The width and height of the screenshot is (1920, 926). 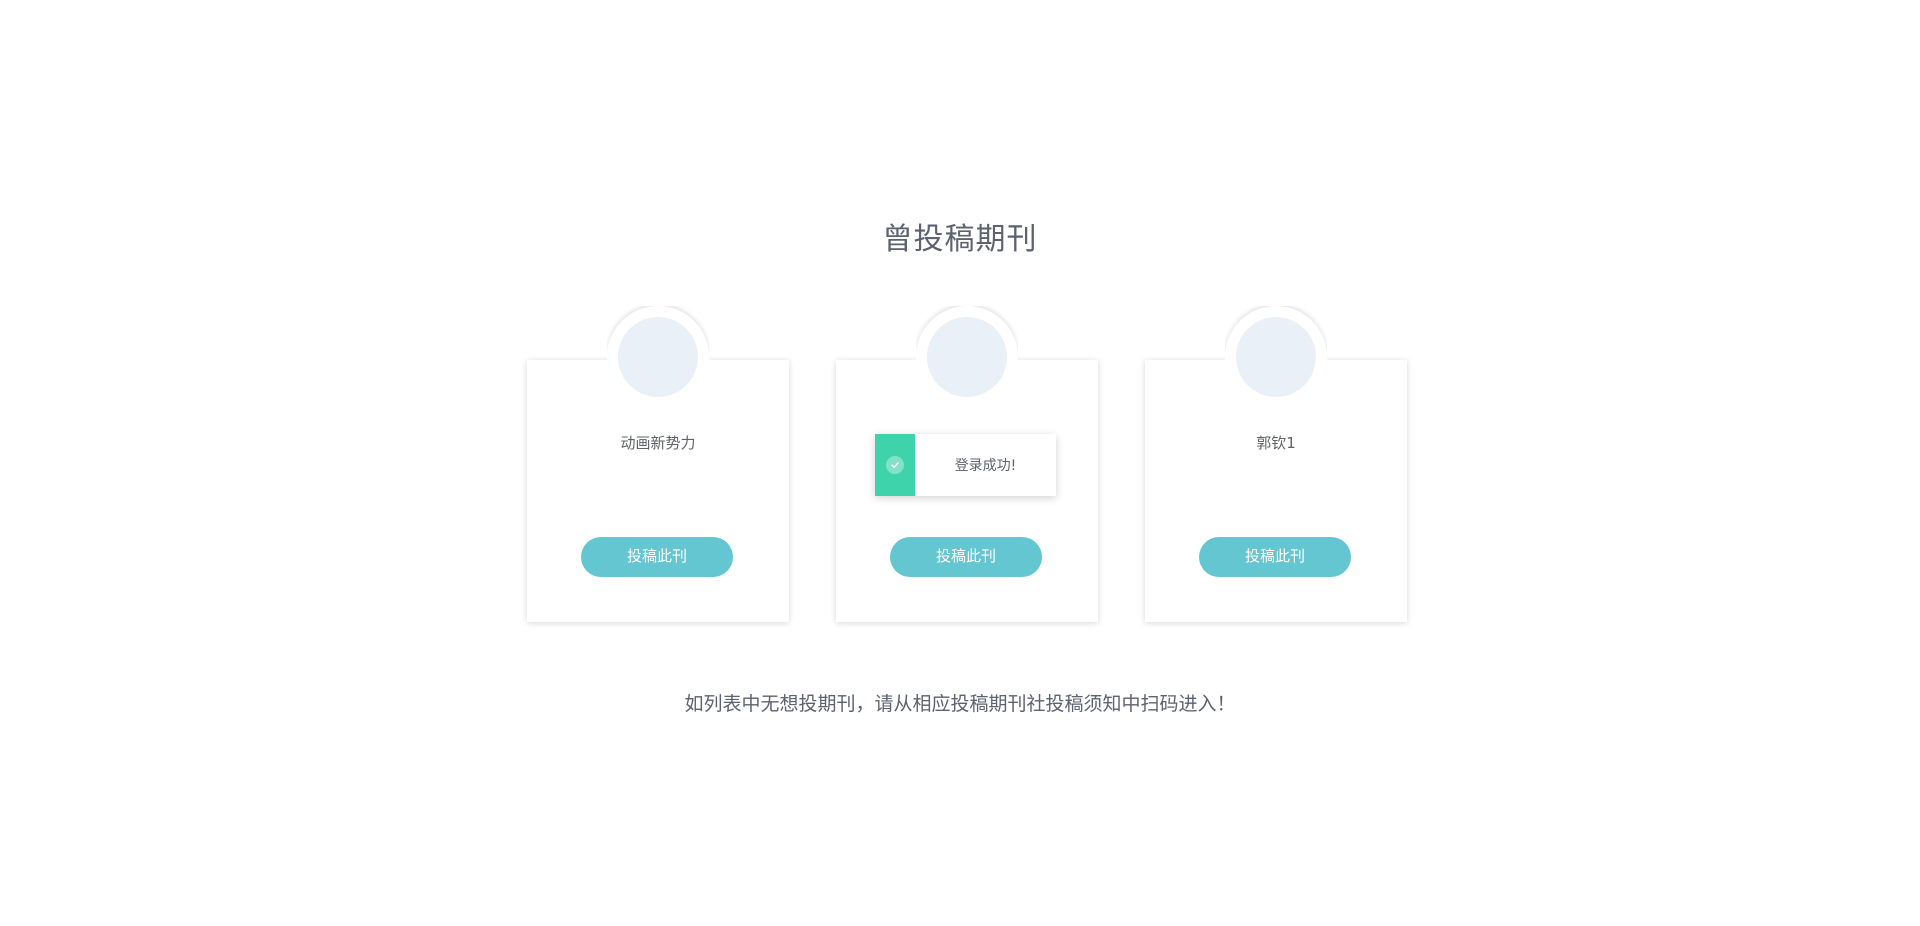 What do you see at coordinates (985, 466) in the screenshot?
I see `toast-message: 登录成功!` at bounding box center [985, 466].